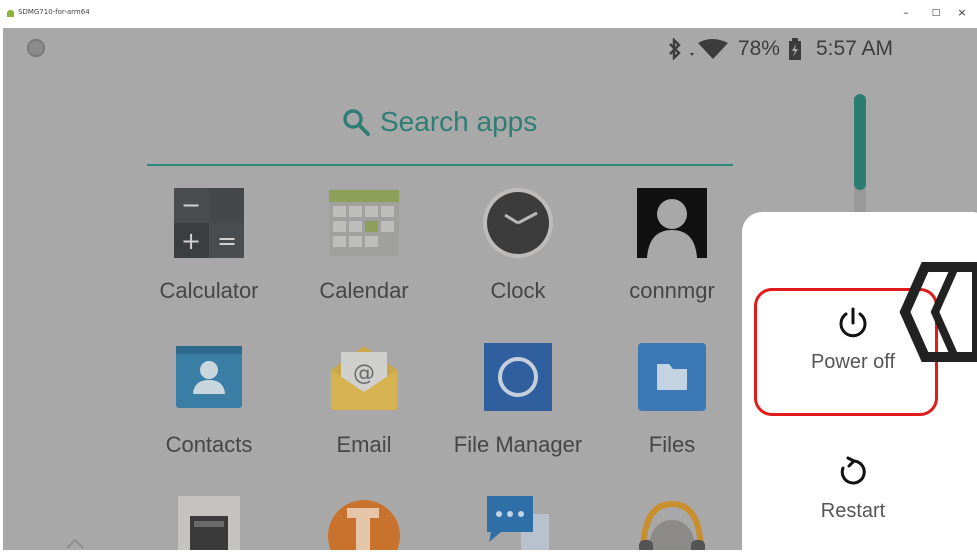  I want to click on status-bar: 78% 5:57 AM, so click(780, 49).